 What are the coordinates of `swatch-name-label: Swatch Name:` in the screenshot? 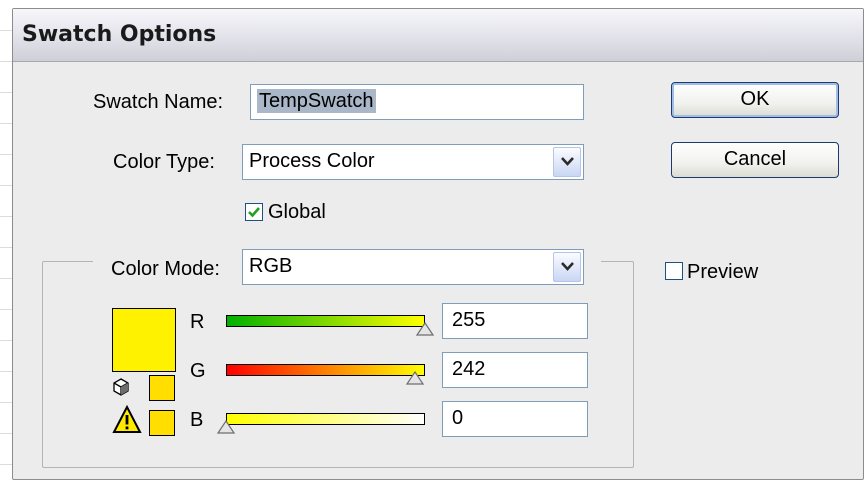 It's located at (158, 102).